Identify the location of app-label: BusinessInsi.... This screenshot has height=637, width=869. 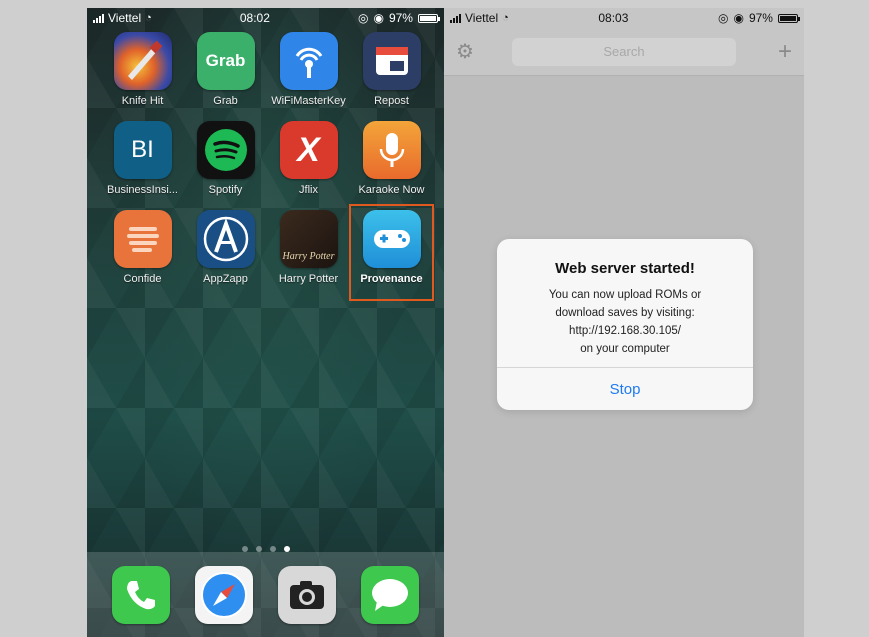
(142, 190).